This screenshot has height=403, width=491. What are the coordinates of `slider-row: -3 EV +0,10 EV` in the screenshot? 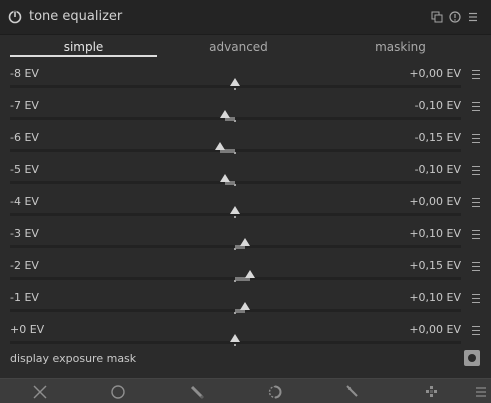 It's located at (245, 243).